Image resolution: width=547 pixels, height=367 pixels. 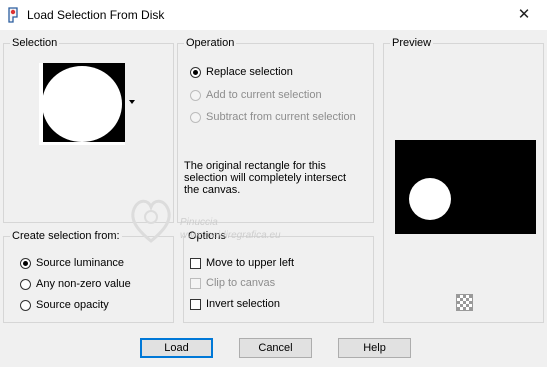 What do you see at coordinates (195, 72) in the screenshot?
I see `replace-selection-radio` at bounding box center [195, 72].